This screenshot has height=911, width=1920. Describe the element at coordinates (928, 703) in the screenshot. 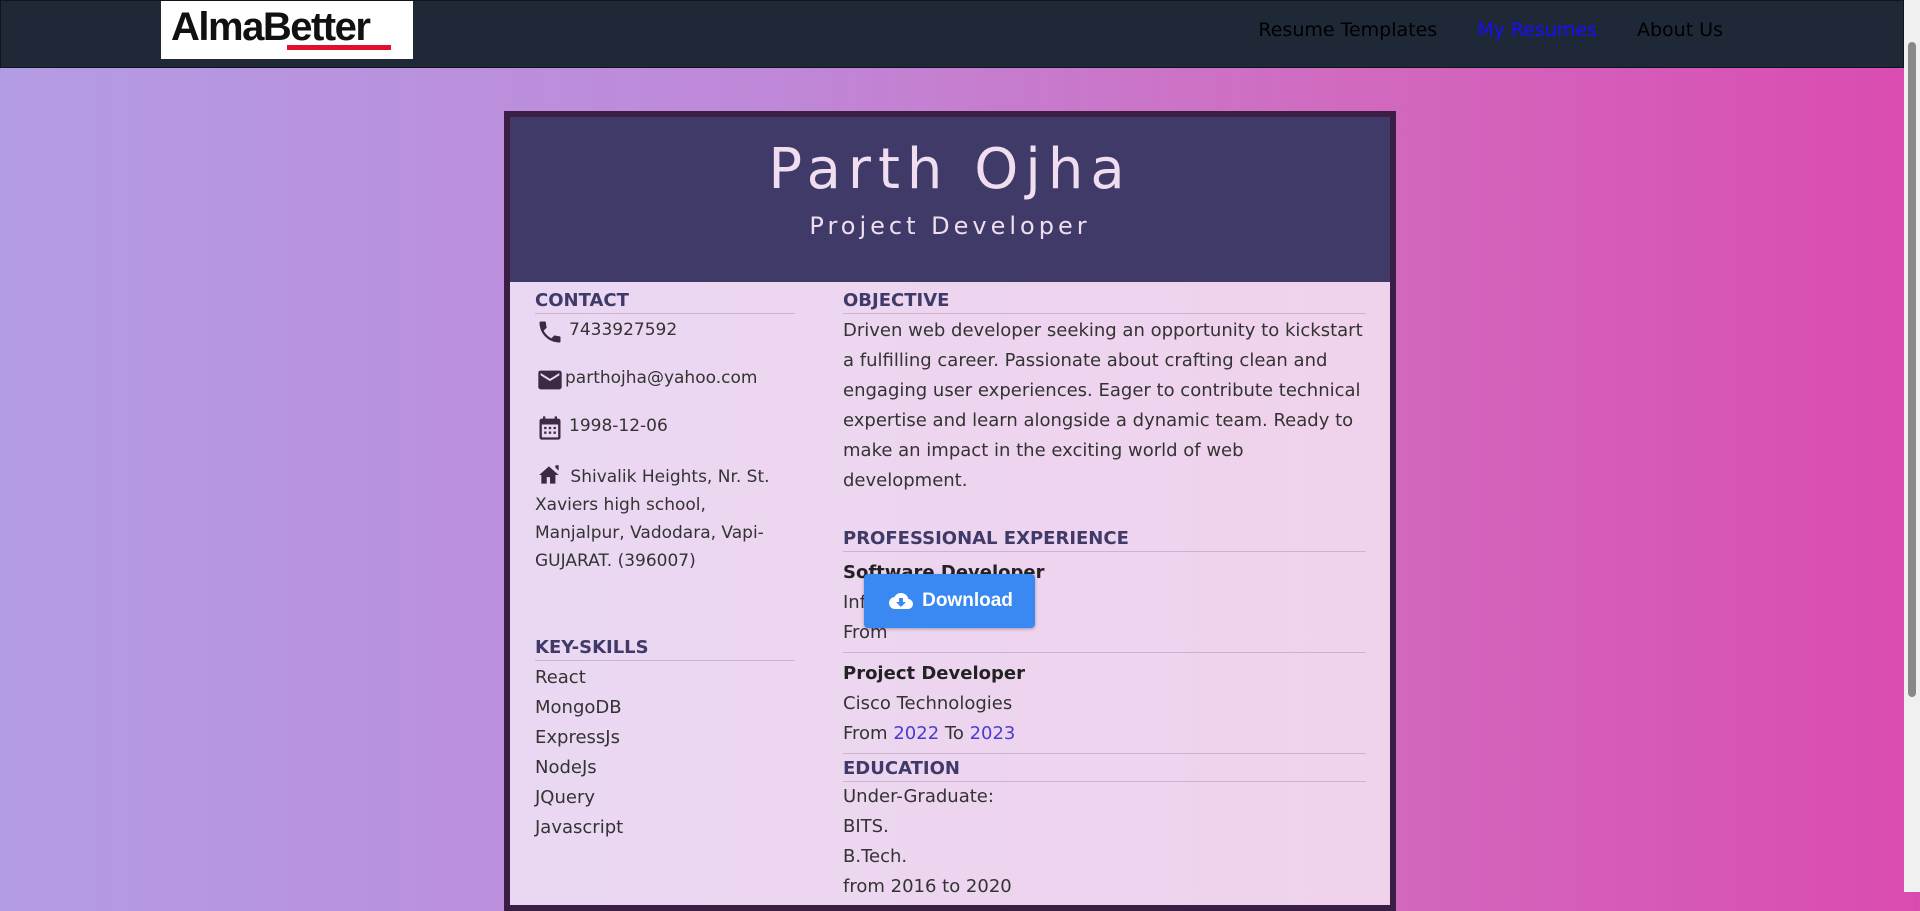

I see `job-company: Cisco Technologies` at that location.